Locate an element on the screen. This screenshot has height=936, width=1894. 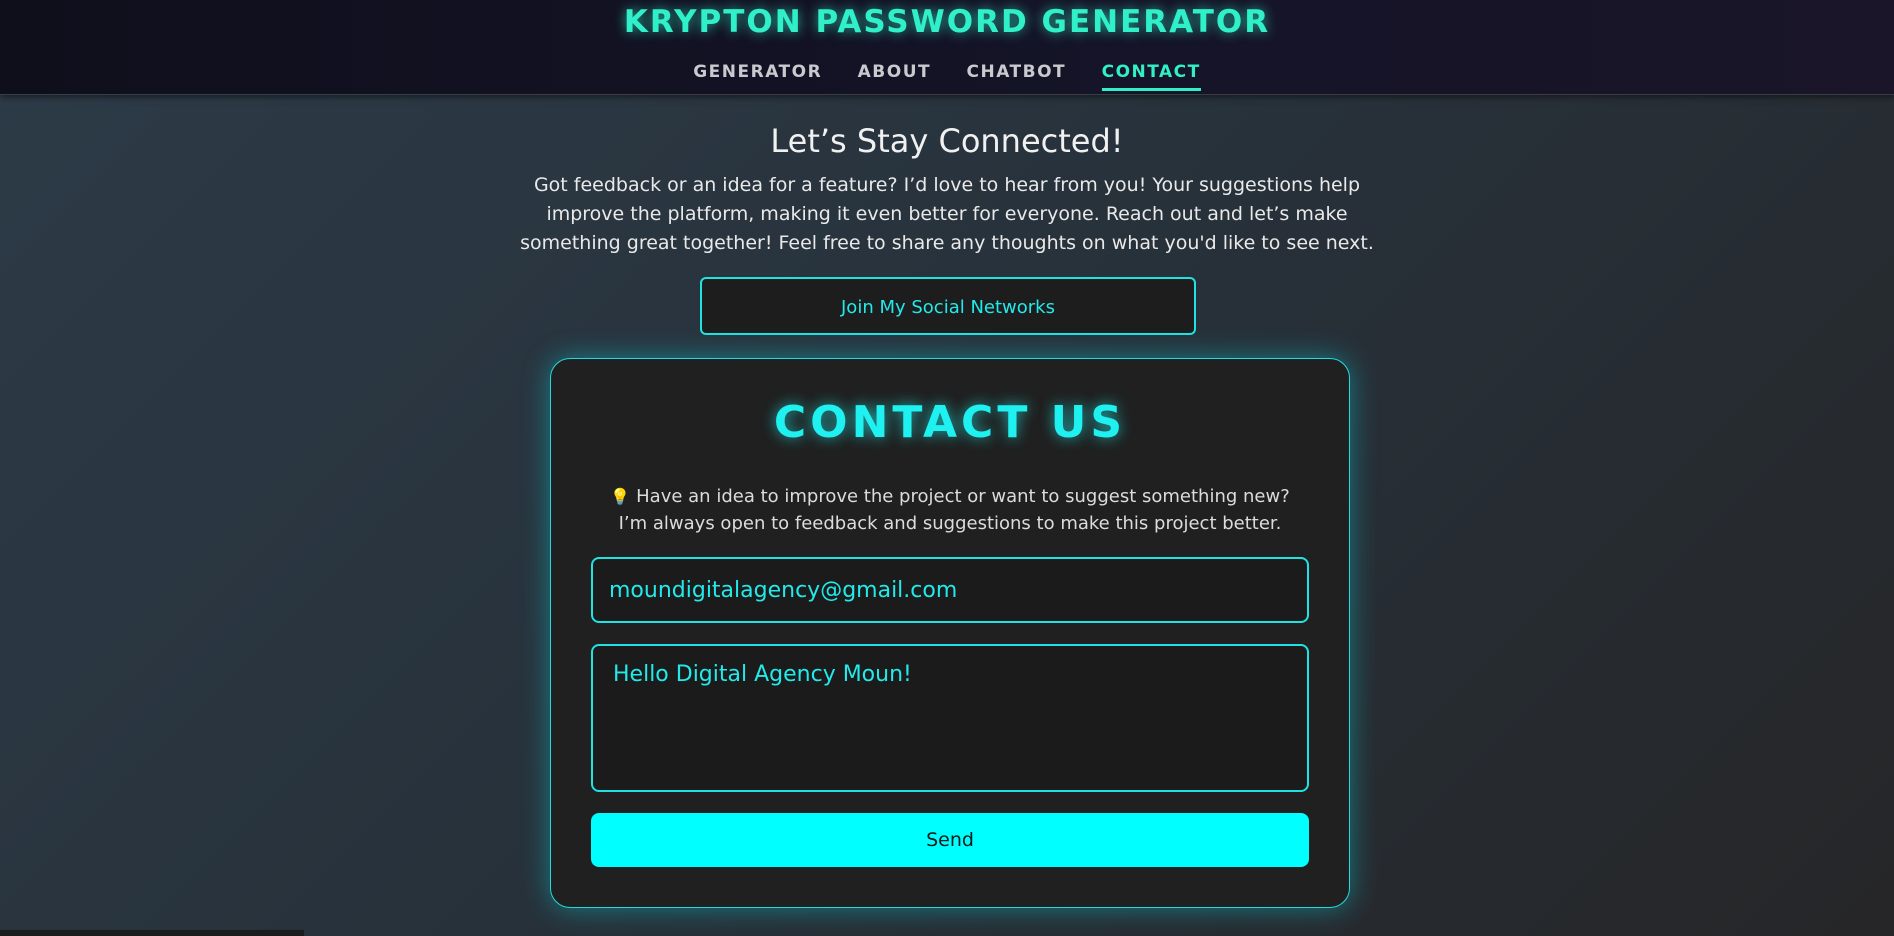
nav-about: ABOUT is located at coordinates (894, 75).